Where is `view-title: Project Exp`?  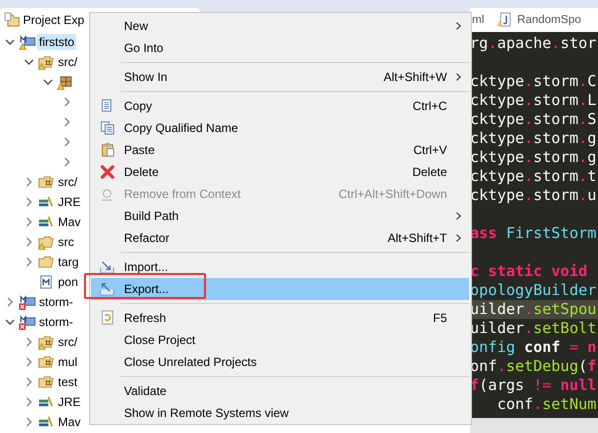
view-title: Project Exp is located at coordinates (53, 20).